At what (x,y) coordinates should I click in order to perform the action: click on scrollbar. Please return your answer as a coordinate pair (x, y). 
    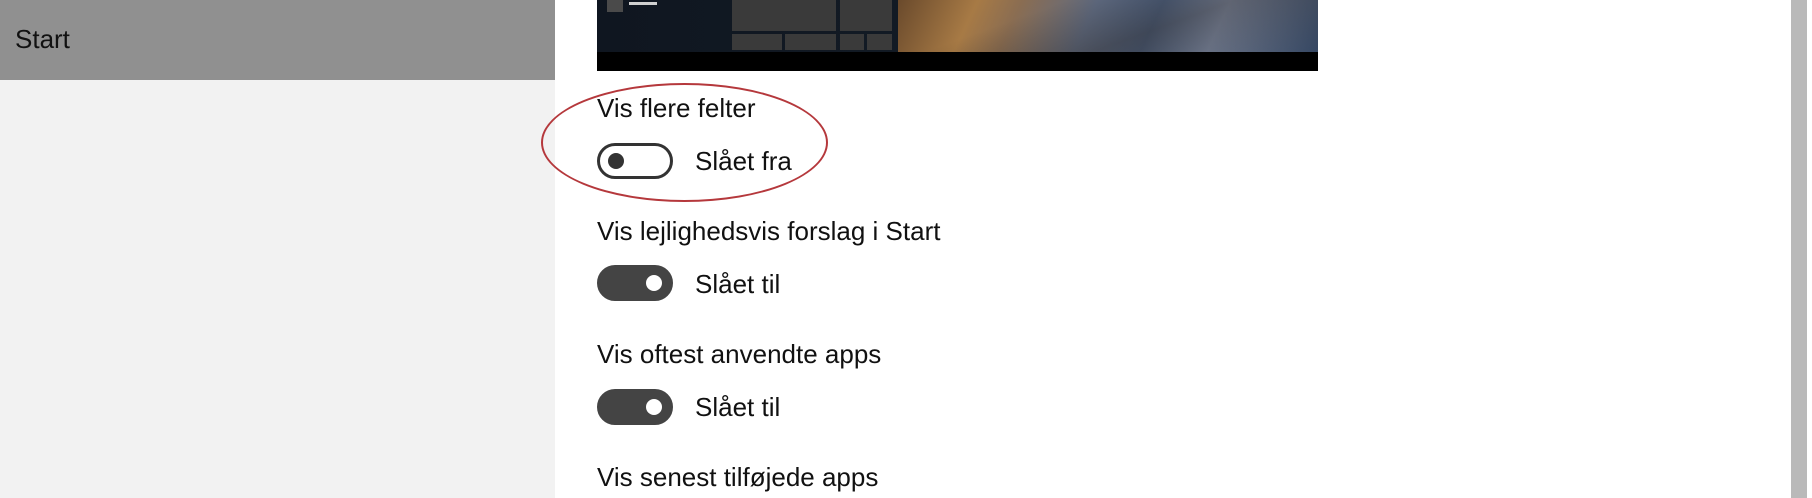
    Looking at the image, I should click on (1800, 249).